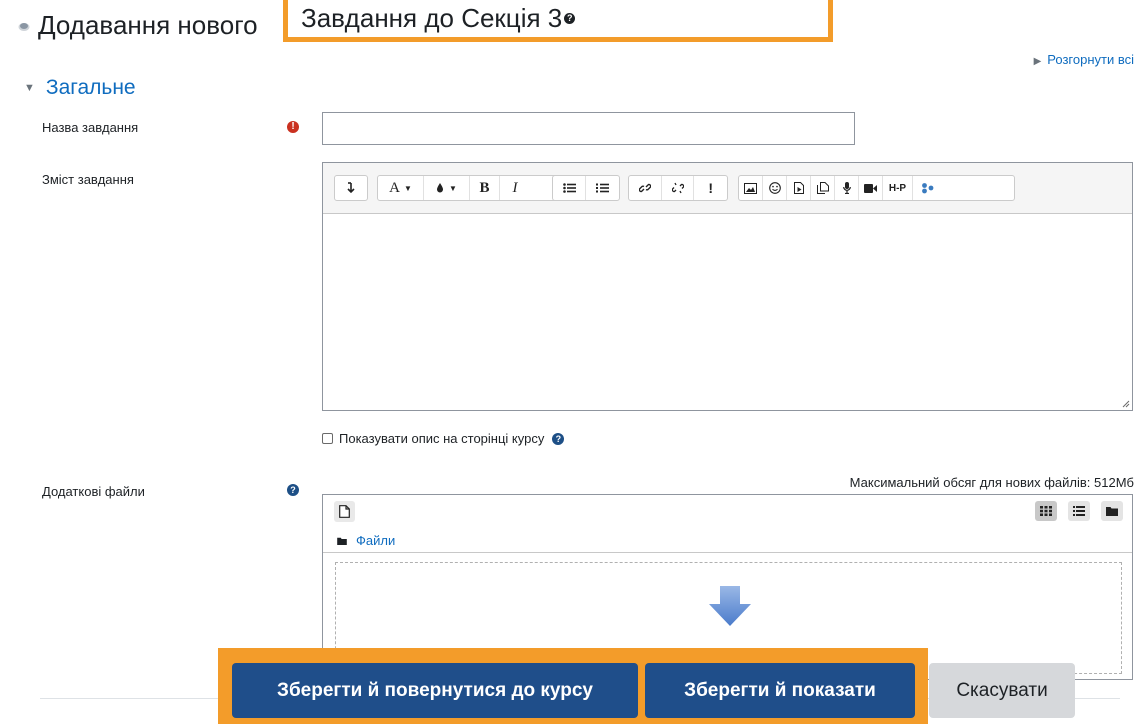 The image size is (1147, 724). I want to click on accessibility-checker-icon: !, so click(710, 188).